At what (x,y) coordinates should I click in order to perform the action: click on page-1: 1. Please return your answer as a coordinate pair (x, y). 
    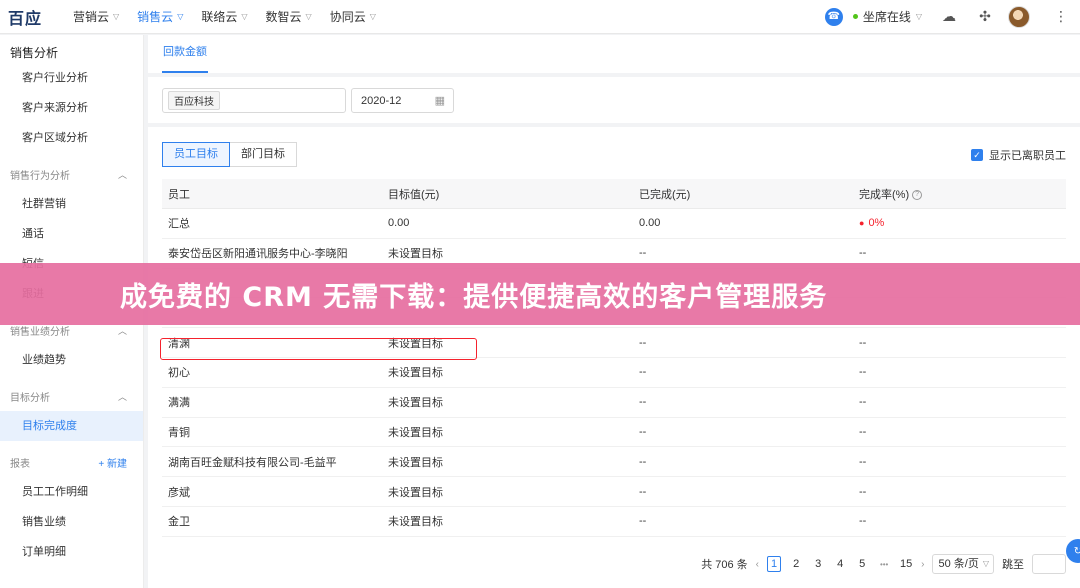
    Looking at the image, I should click on (774, 564).